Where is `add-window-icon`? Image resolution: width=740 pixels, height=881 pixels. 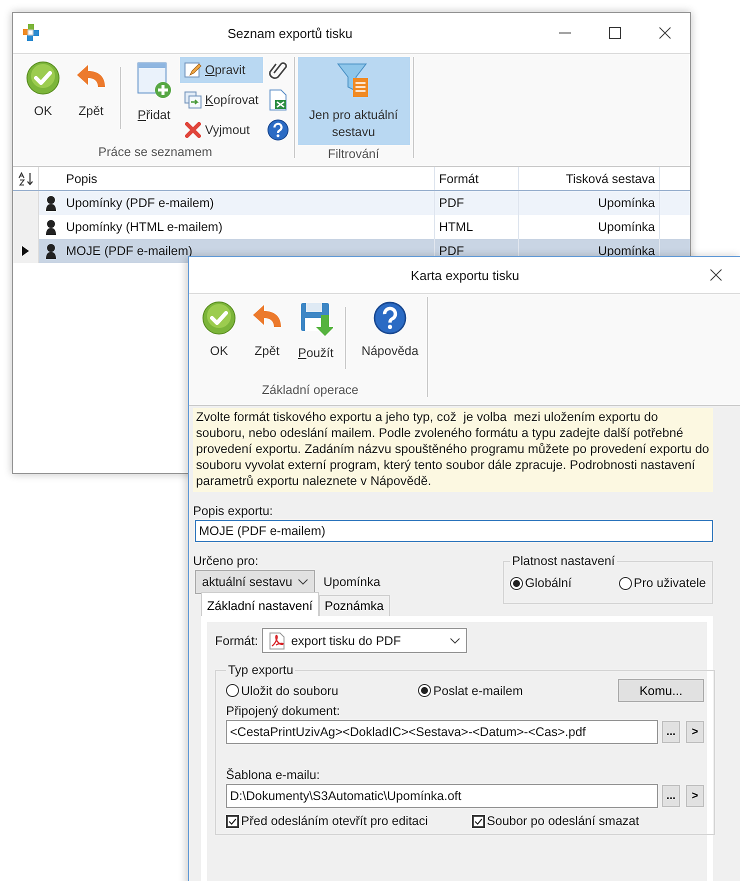
add-window-icon is located at coordinates (154, 80).